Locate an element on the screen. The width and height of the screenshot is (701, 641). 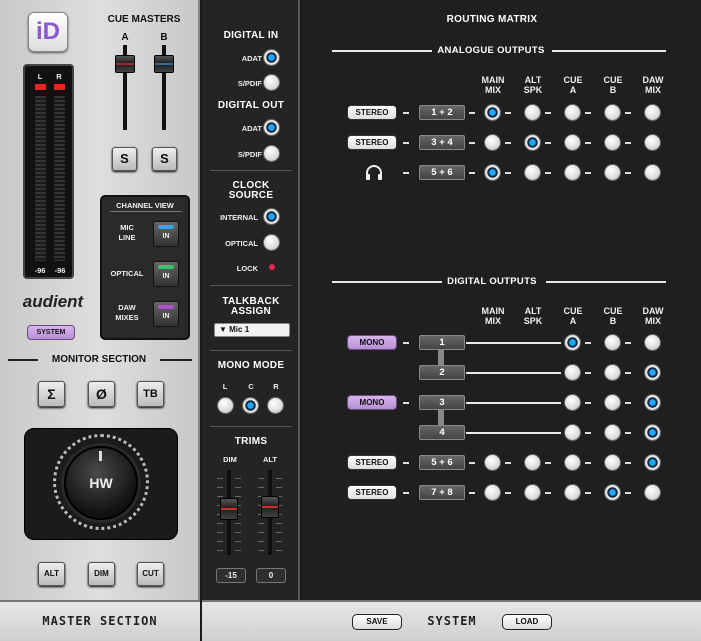
mono-l-label: L is located at coordinates (225, 386).